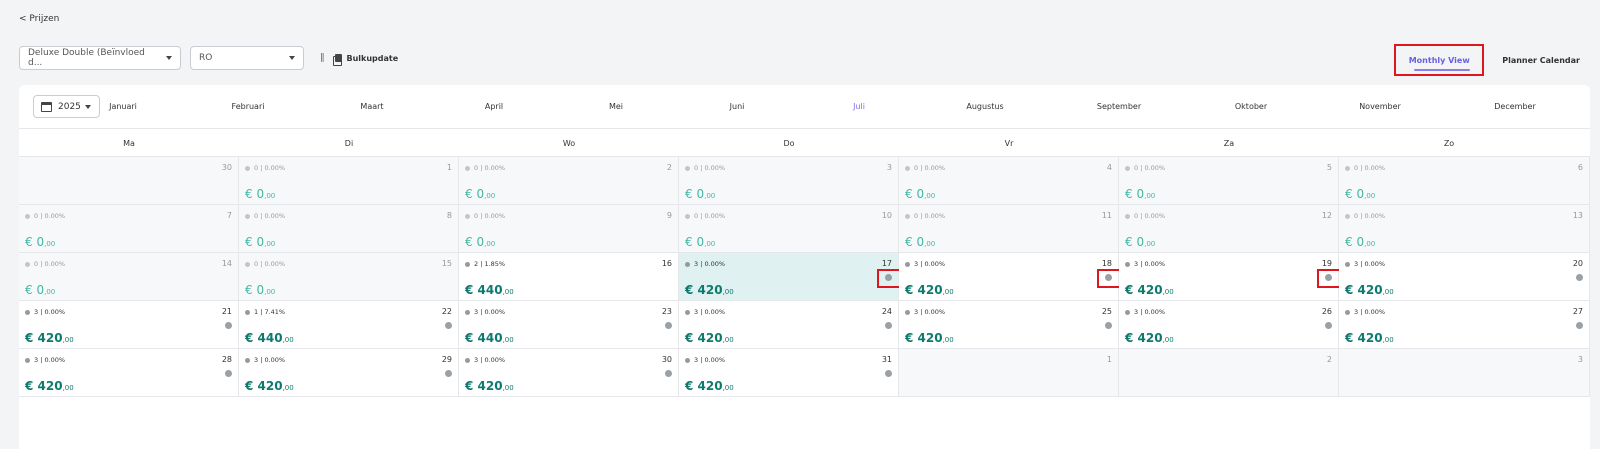 Image resolution: width=1600 pixels, height=449 pixels. I want to click on month-december: December, so click(1514, 106).